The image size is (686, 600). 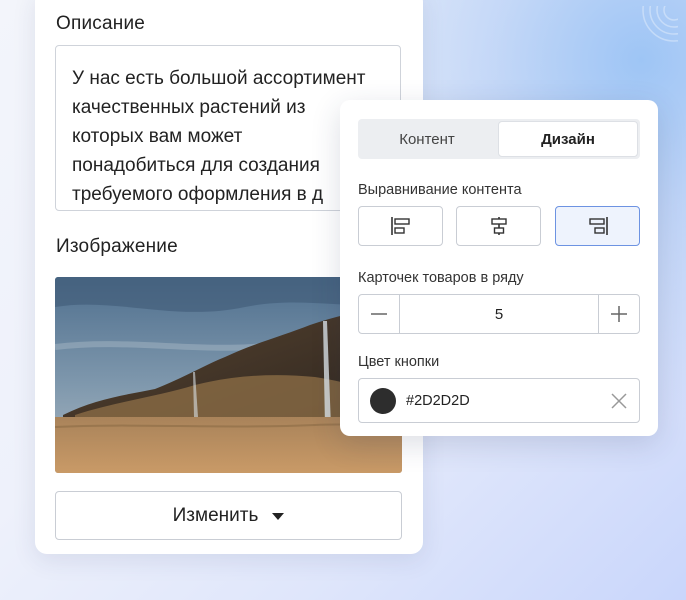 I want to click on align-center-icon, so click(x=498, y=226).